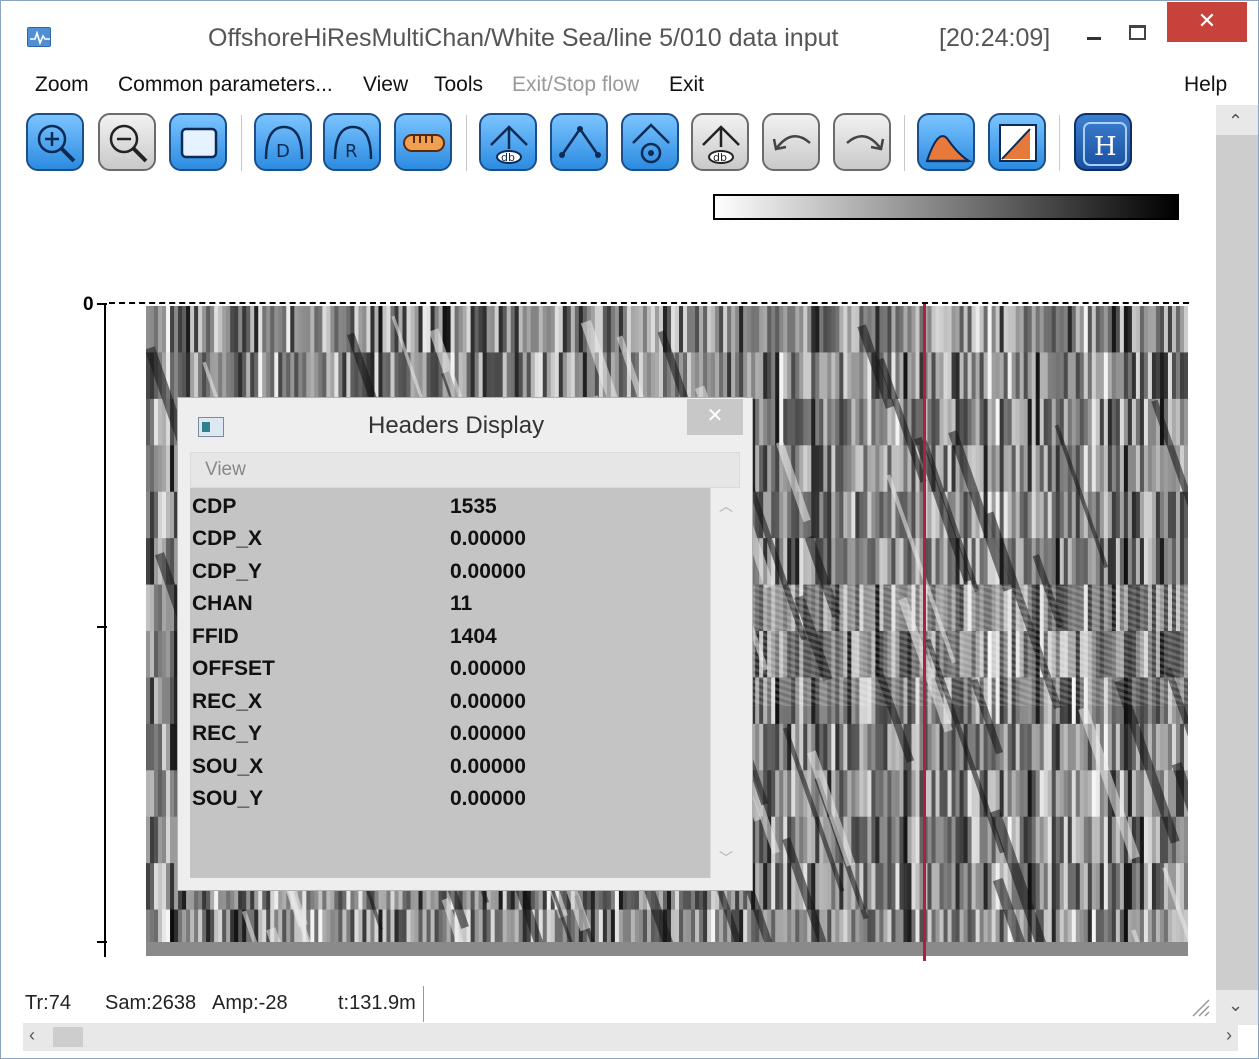 This screenshot has height=1059, width=1259. Describe the element at coordinates (450, 670) in the screenshot. I see `header-row: OFFSET 0.00000` at that location.